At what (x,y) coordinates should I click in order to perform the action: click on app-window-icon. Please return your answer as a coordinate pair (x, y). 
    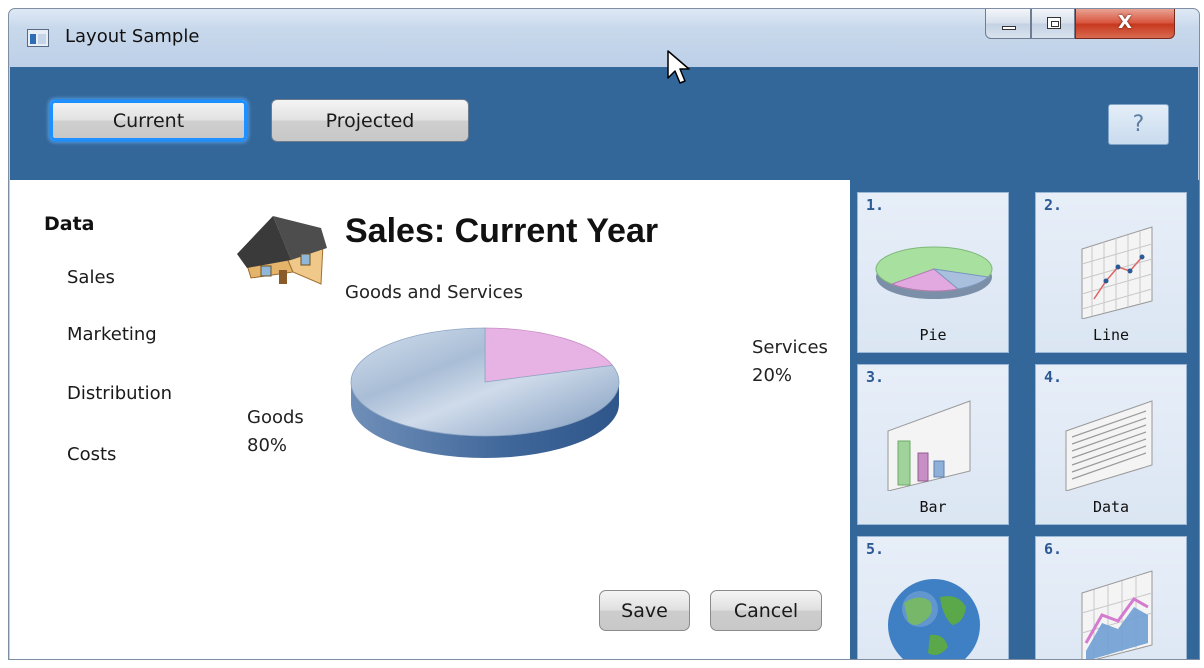
    Looking at the image, I should click on (38, 38).